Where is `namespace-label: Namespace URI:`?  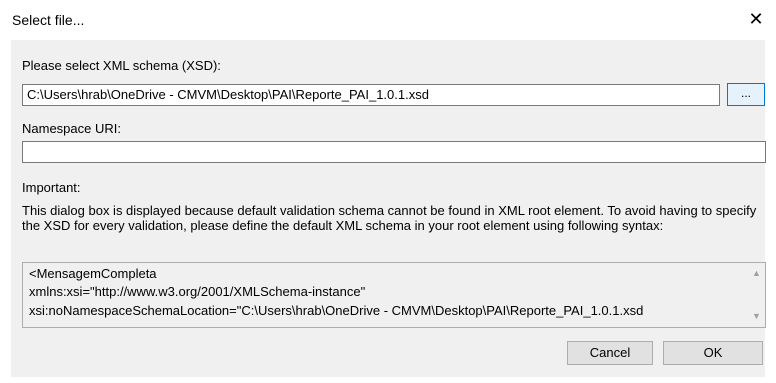
namespace-label: Namespace URI: is located at coordinates (71, 128).